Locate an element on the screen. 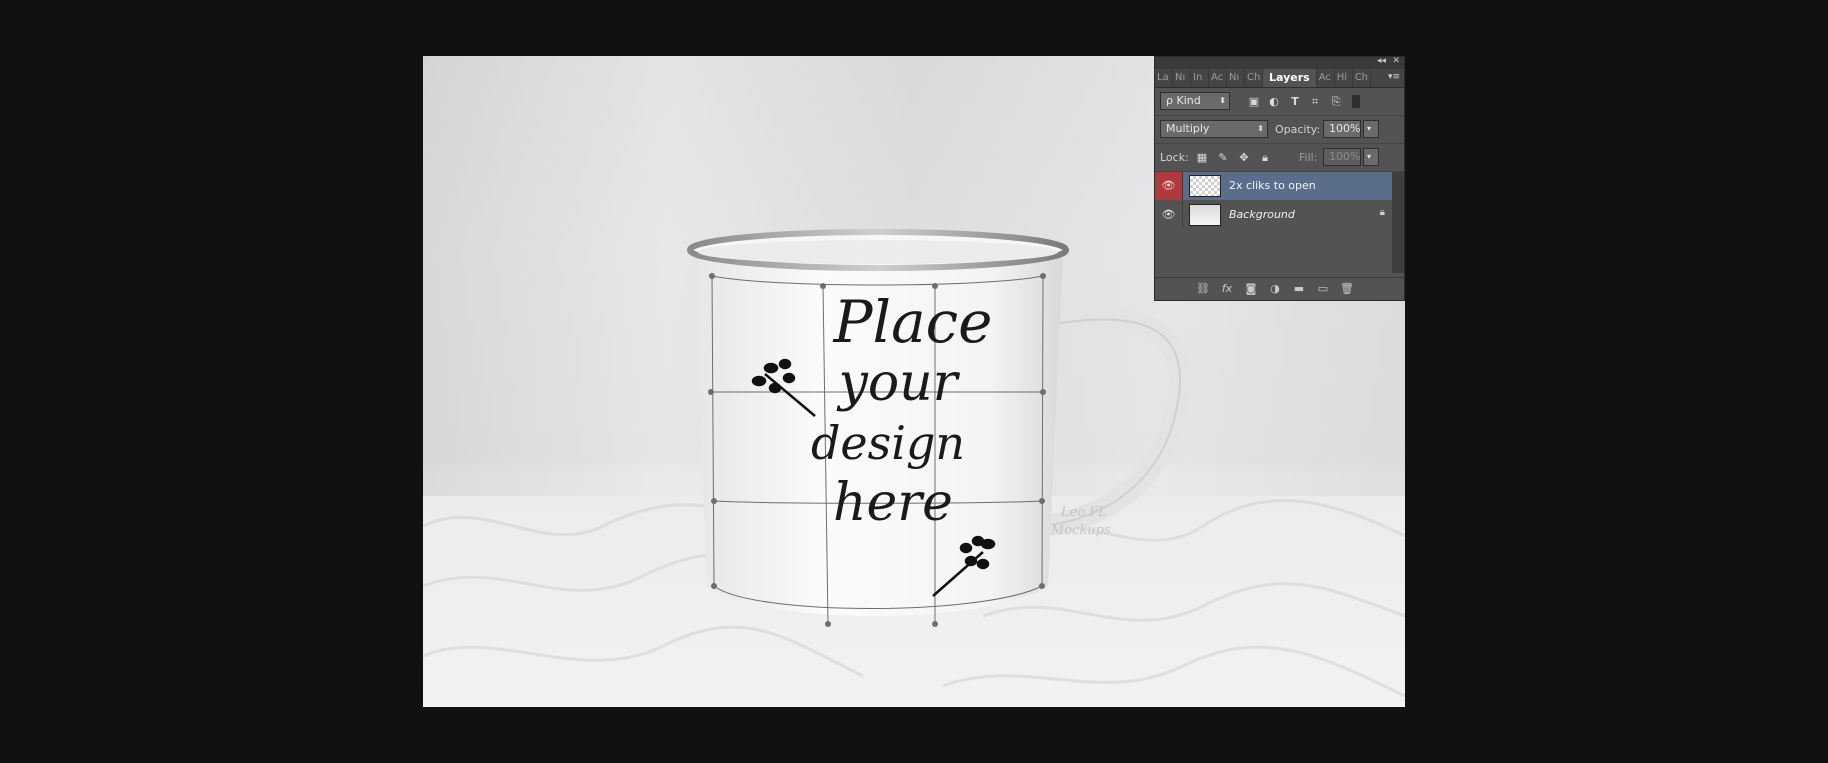  layer-name-area: 2x cliks to open is located at coordinates (1288, 186).